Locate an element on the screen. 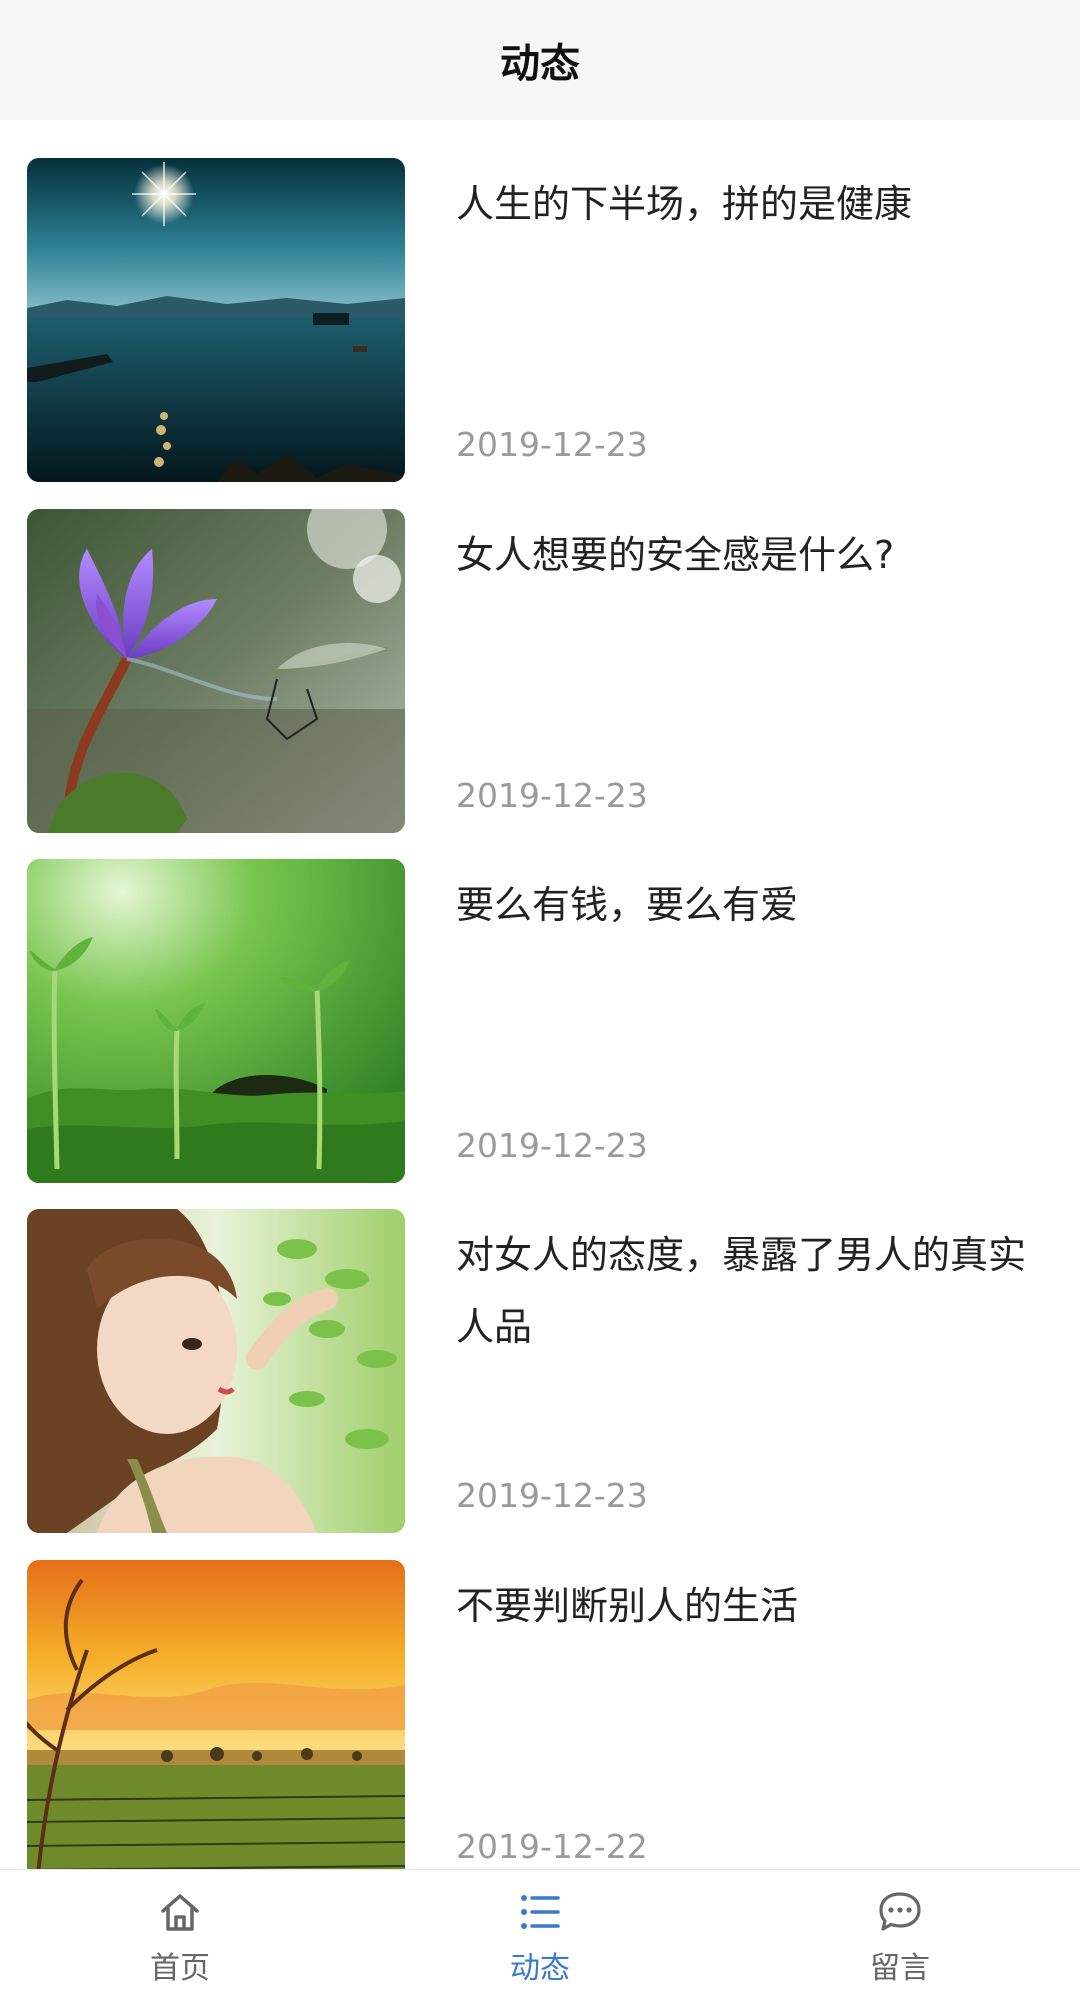 The height and width of the screenshot is (2006, 1080). tab-news-label: 动态 is located at coordinates (540, 1968).